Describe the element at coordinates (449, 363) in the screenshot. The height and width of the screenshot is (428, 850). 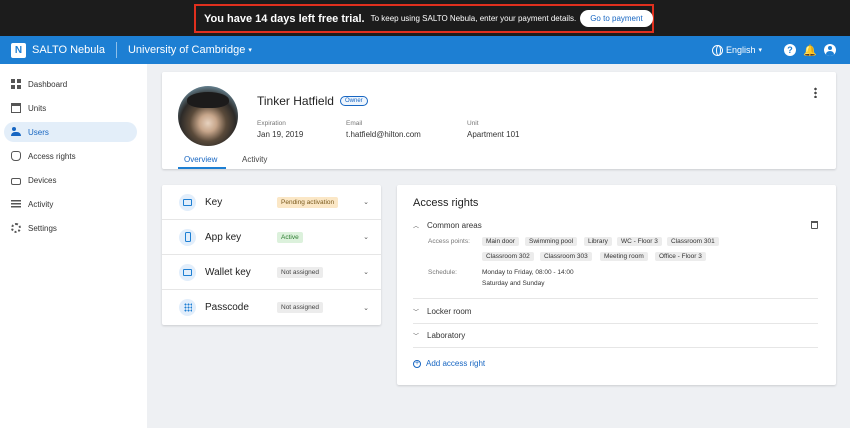
I see `add-access-right-button: + Add access right` at that location.